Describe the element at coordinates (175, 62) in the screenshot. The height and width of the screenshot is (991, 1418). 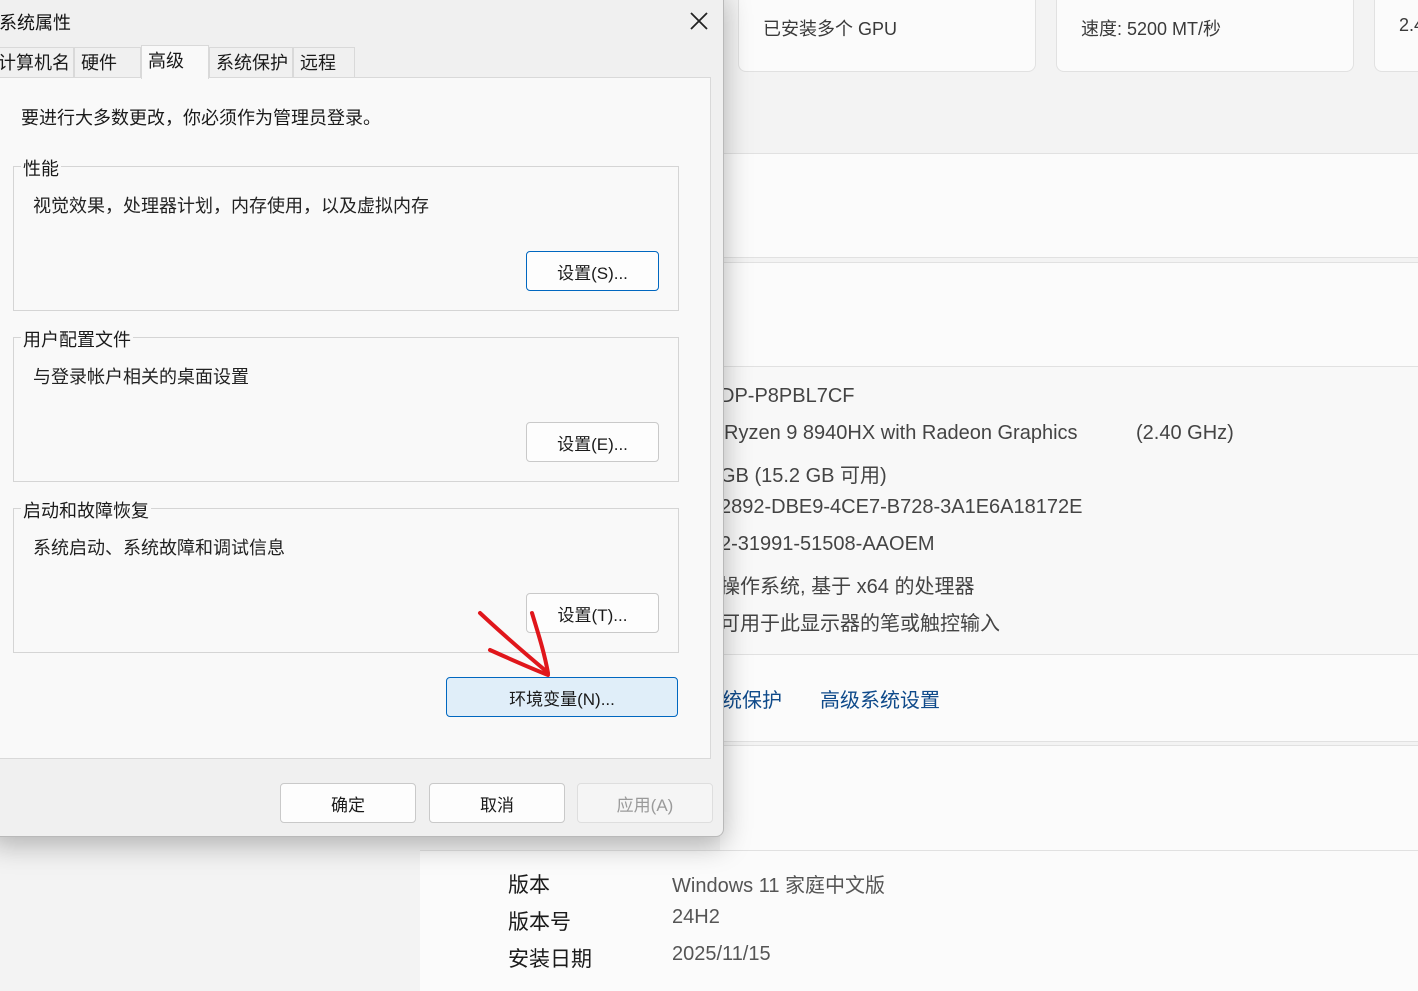
I see `tab-advanced: 高级` at that location.